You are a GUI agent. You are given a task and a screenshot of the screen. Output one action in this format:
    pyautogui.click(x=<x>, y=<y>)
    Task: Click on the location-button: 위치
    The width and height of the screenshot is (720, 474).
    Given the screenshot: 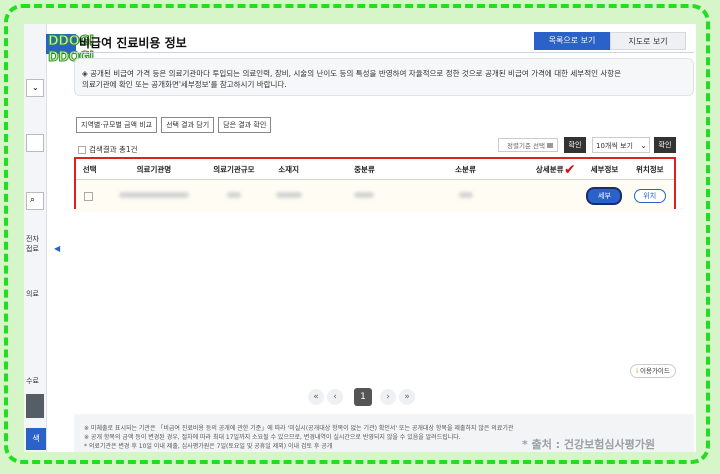 What is the action you would take?
    pyautogui.click(x=649, y=196)
    